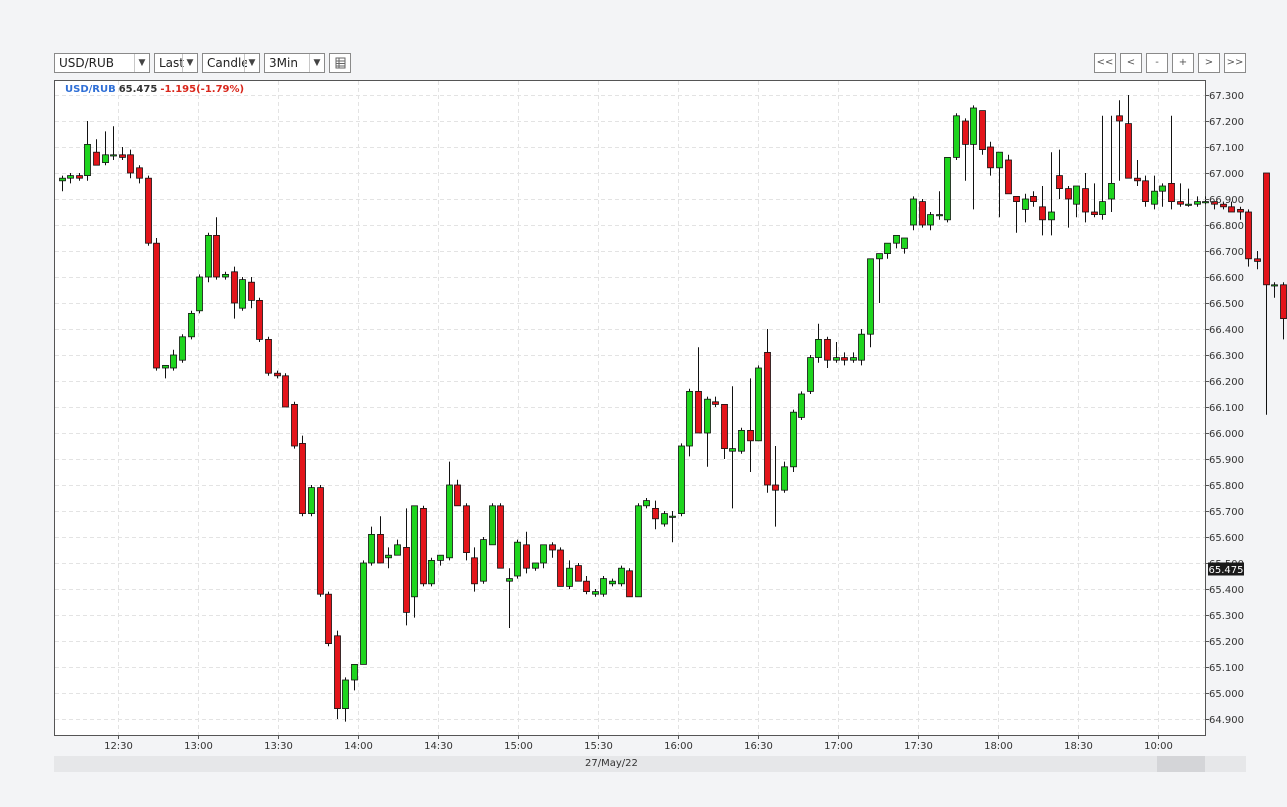 Image resolution: width=1287 pixels, height=807 pixels. I want to click on time-scrollbar, so click(650, 764).